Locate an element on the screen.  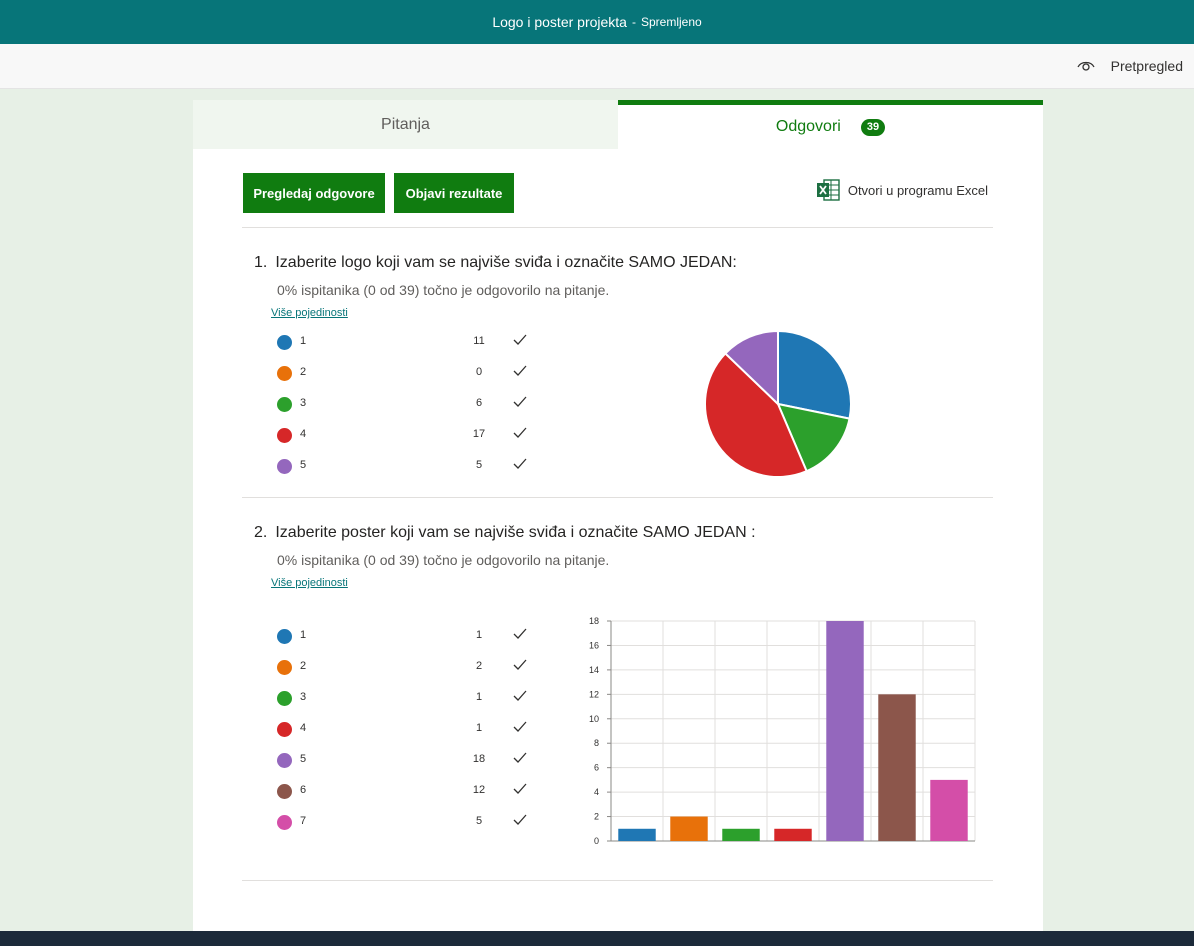
tab-questions-label: Pitanja is located at coordinates (405, 124).